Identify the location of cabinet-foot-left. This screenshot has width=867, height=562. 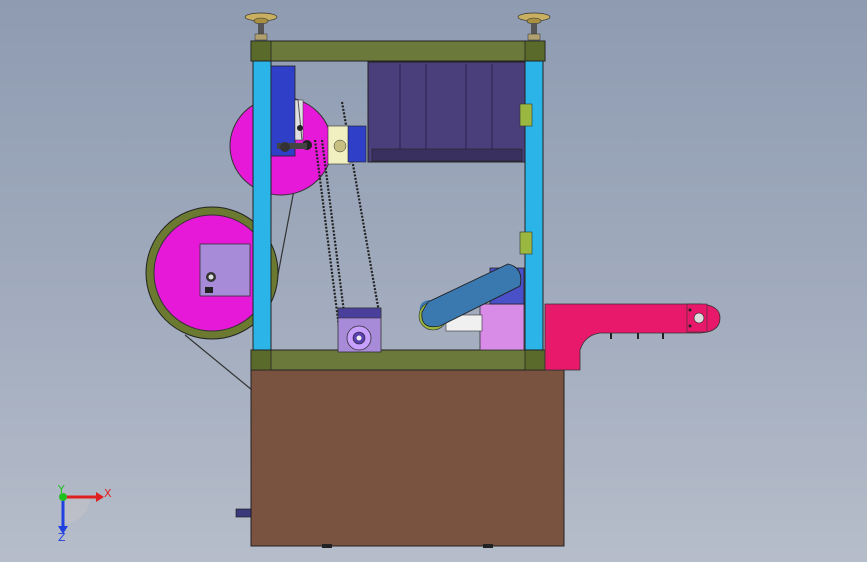
(327, 546).